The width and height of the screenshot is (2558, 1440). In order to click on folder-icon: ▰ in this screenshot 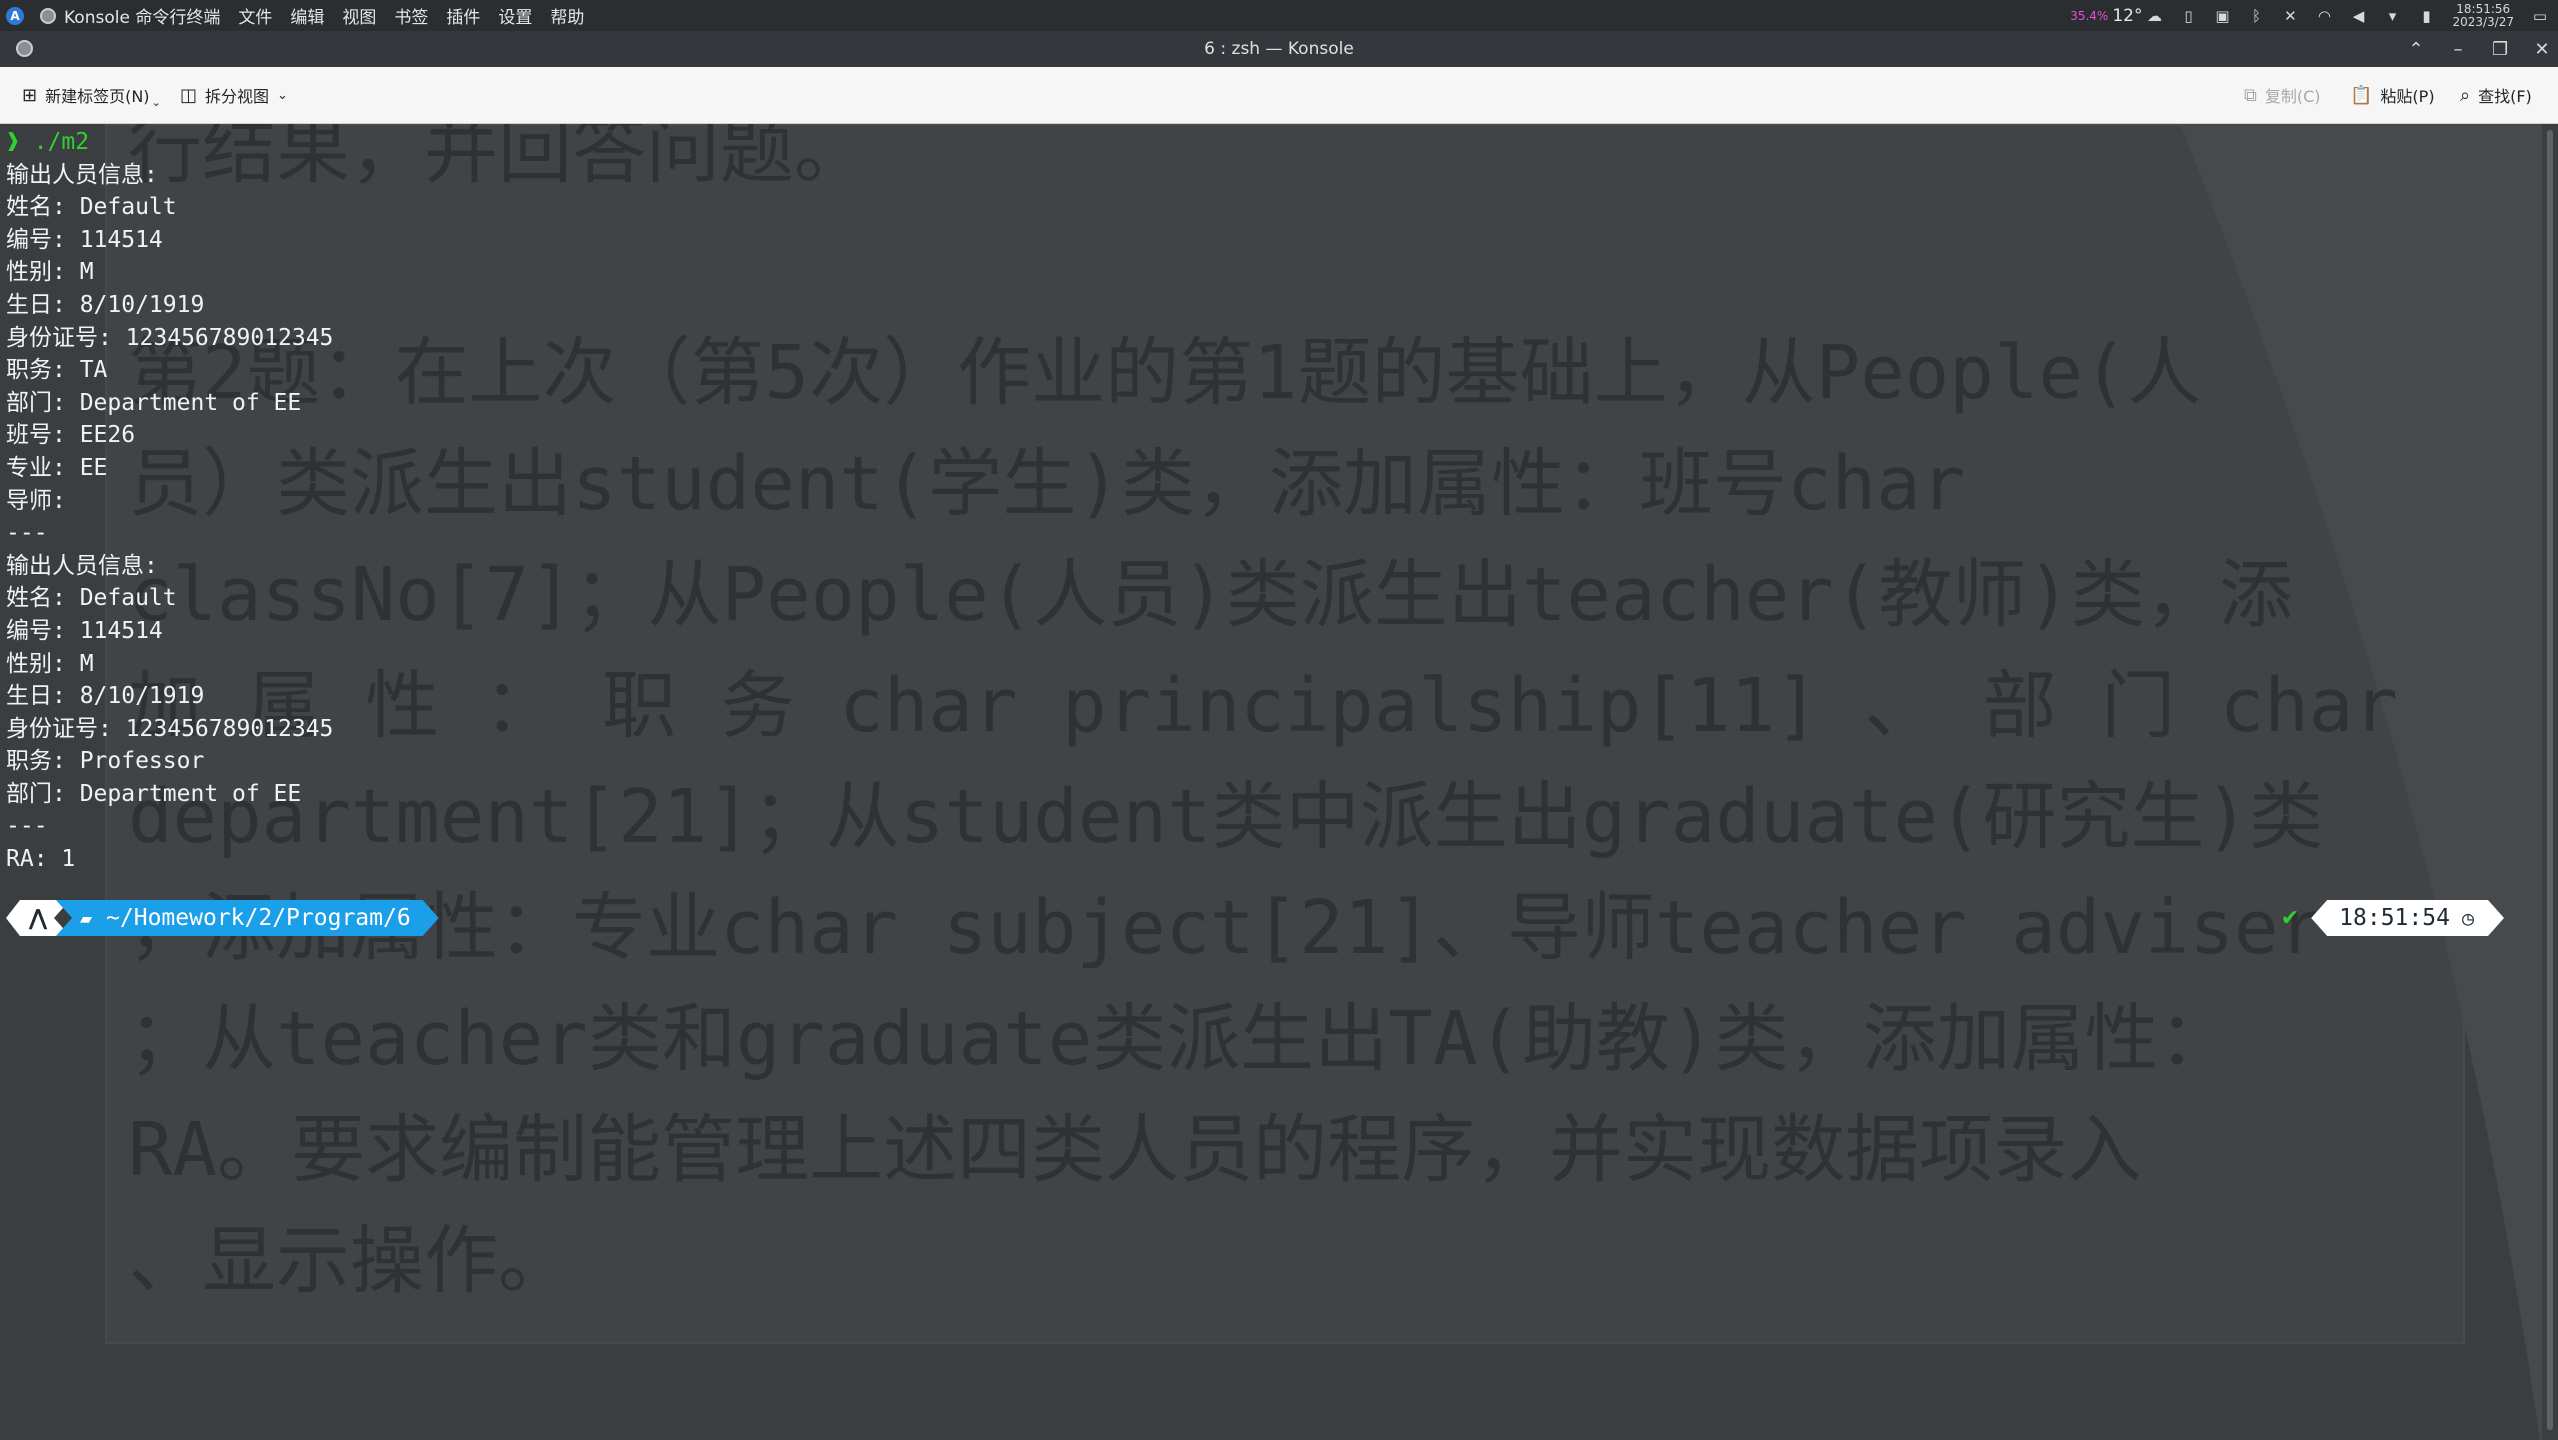, I will do `click(86, 918)`.